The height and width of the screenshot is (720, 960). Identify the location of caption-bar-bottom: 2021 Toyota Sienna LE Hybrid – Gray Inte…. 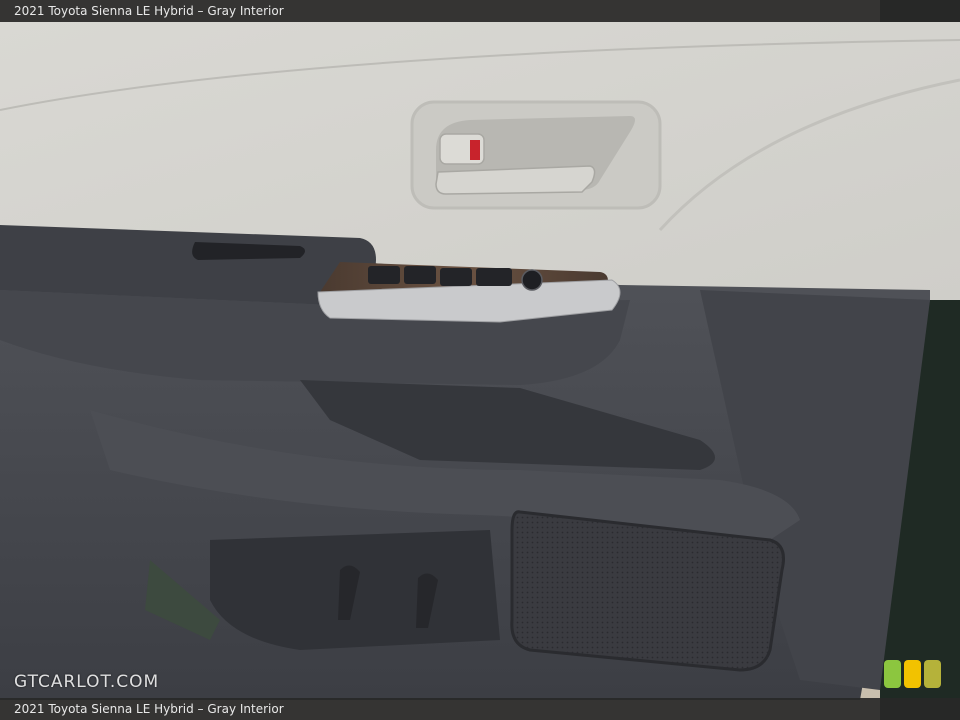
(480, 709).